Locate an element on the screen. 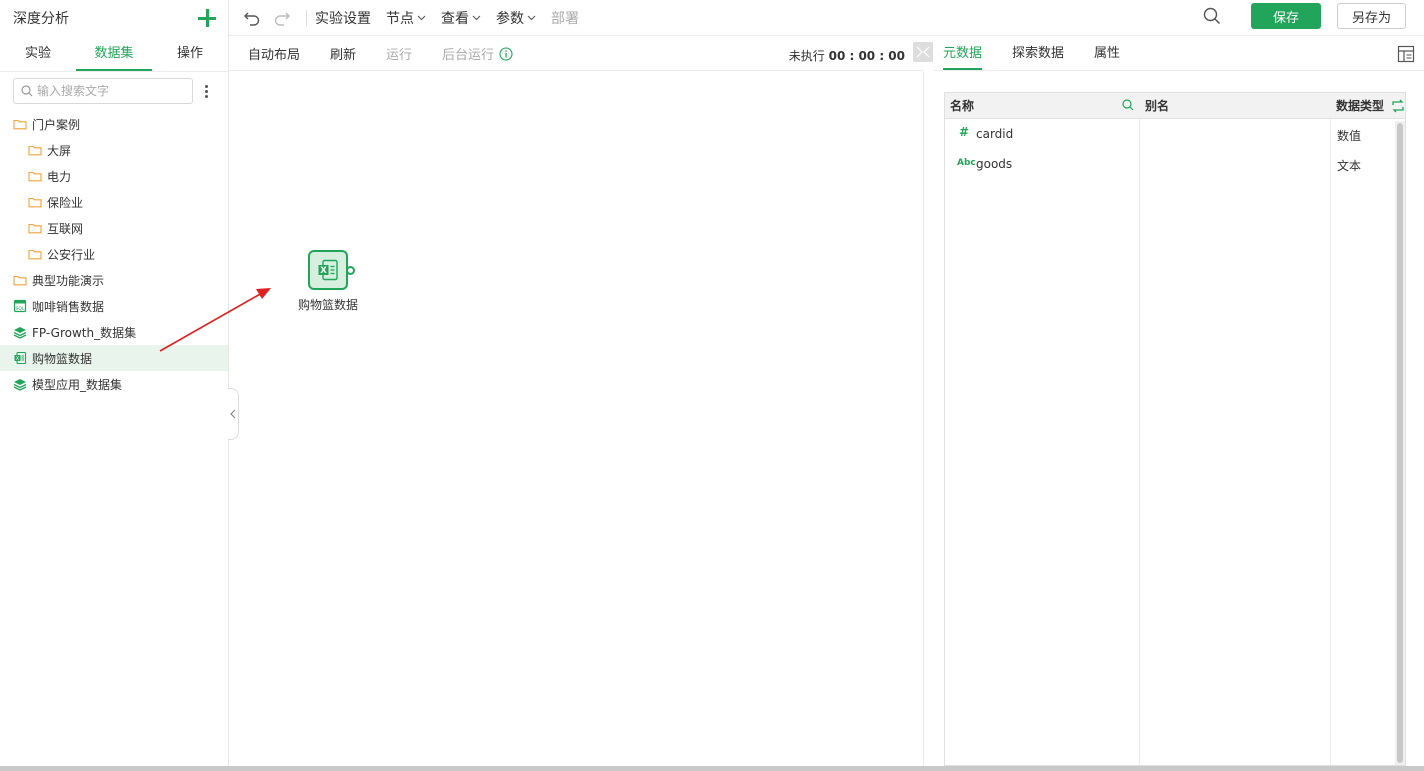  canvas-toolbar: 自动布局 刷新 运行 后台运行 未执行 00 : 00 : 00 is located at coordinates (576, 54).